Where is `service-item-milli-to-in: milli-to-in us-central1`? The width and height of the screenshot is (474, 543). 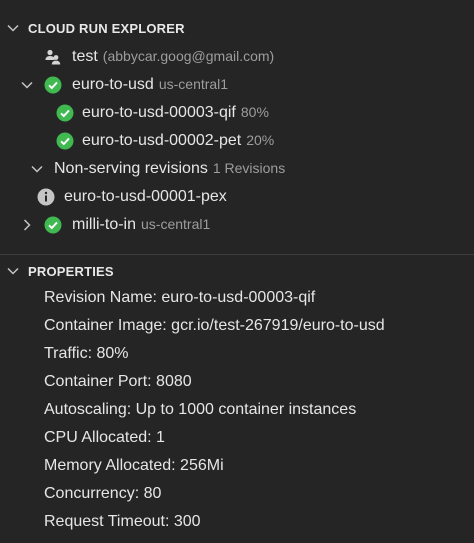
service-item-milli-to-in: milli-to-in us-central1 is located at coordinates (237, 225).